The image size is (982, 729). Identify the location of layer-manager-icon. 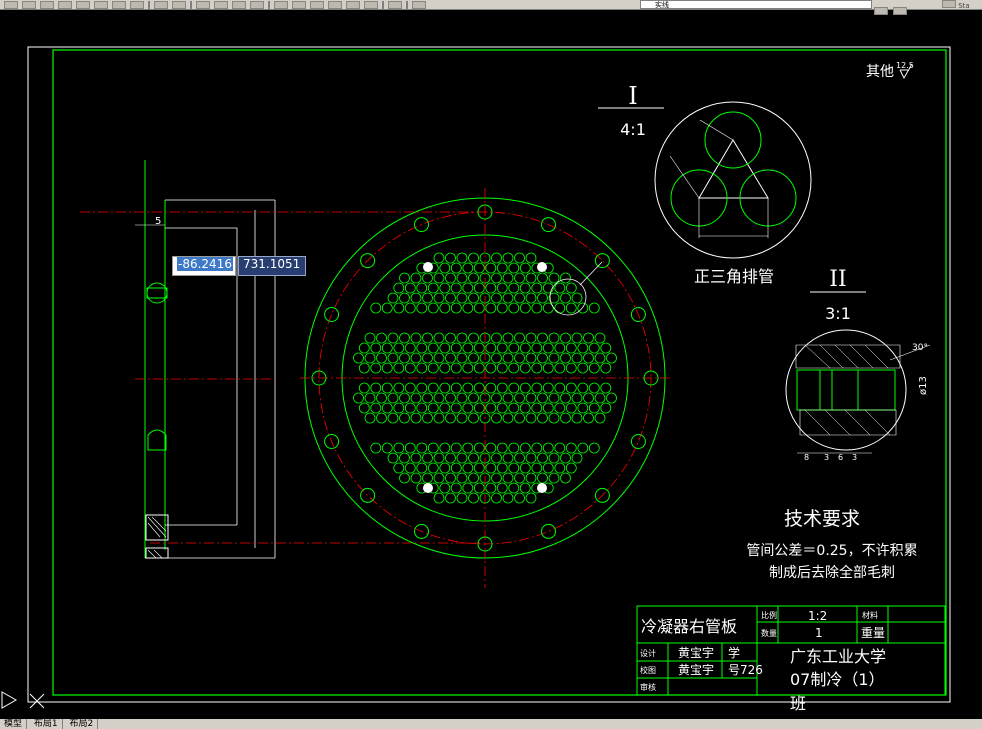
(419, 4).